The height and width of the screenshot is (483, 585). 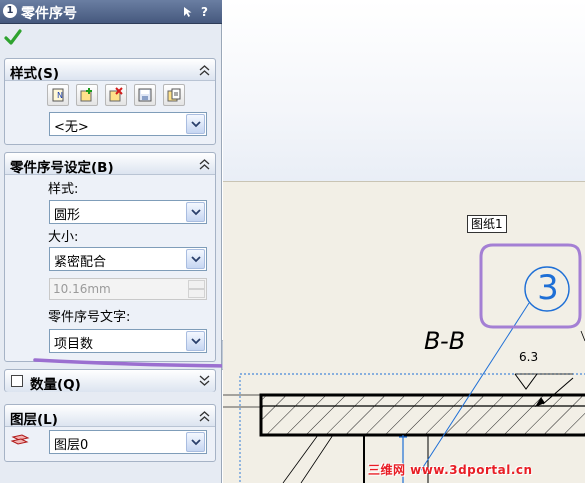 What do you see at coordinates (204, 12) in the screenshot?
I see `help-button: ?` at bounding box center [204, 12].